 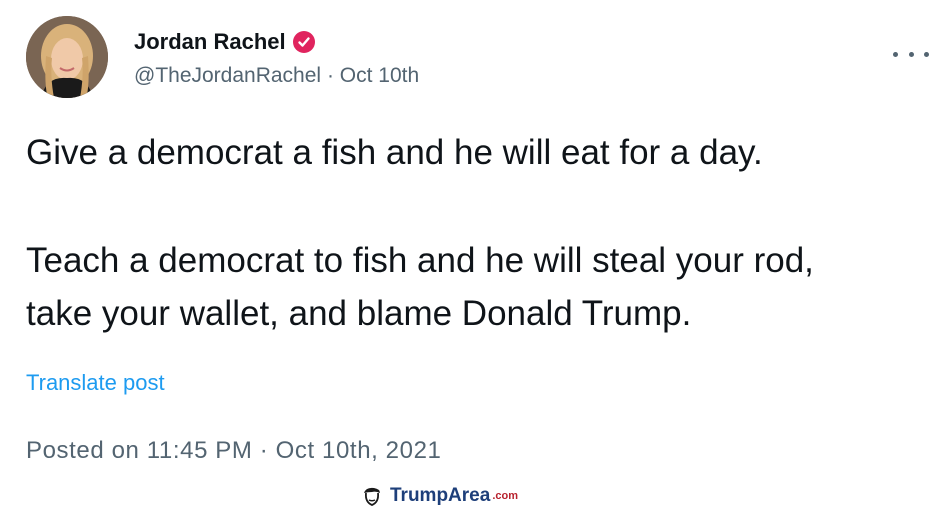 I want to click on site-watermark: TrumpArea .com, so click(x=439, y=496).